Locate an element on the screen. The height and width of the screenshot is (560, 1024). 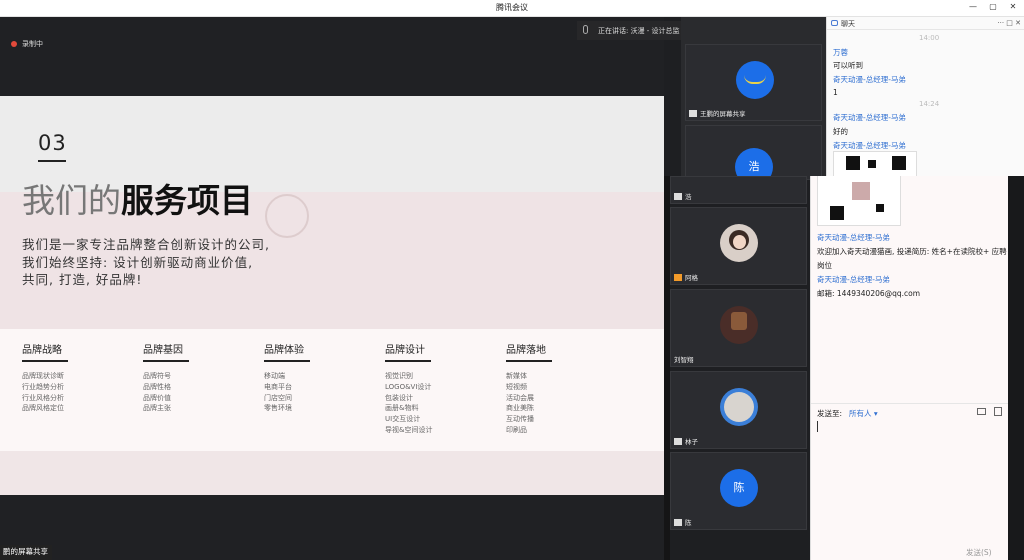
chat-sender: 万蓉 is located at coordinates (840, 52).